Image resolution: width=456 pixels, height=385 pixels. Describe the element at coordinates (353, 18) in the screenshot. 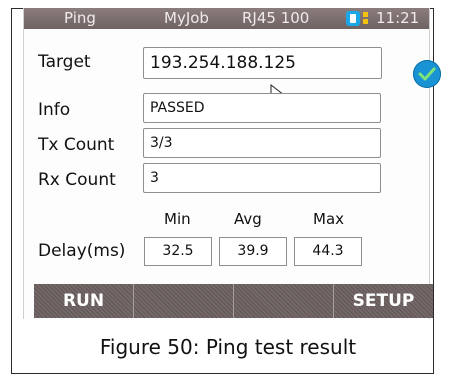

I see `battery-icon` at that location.